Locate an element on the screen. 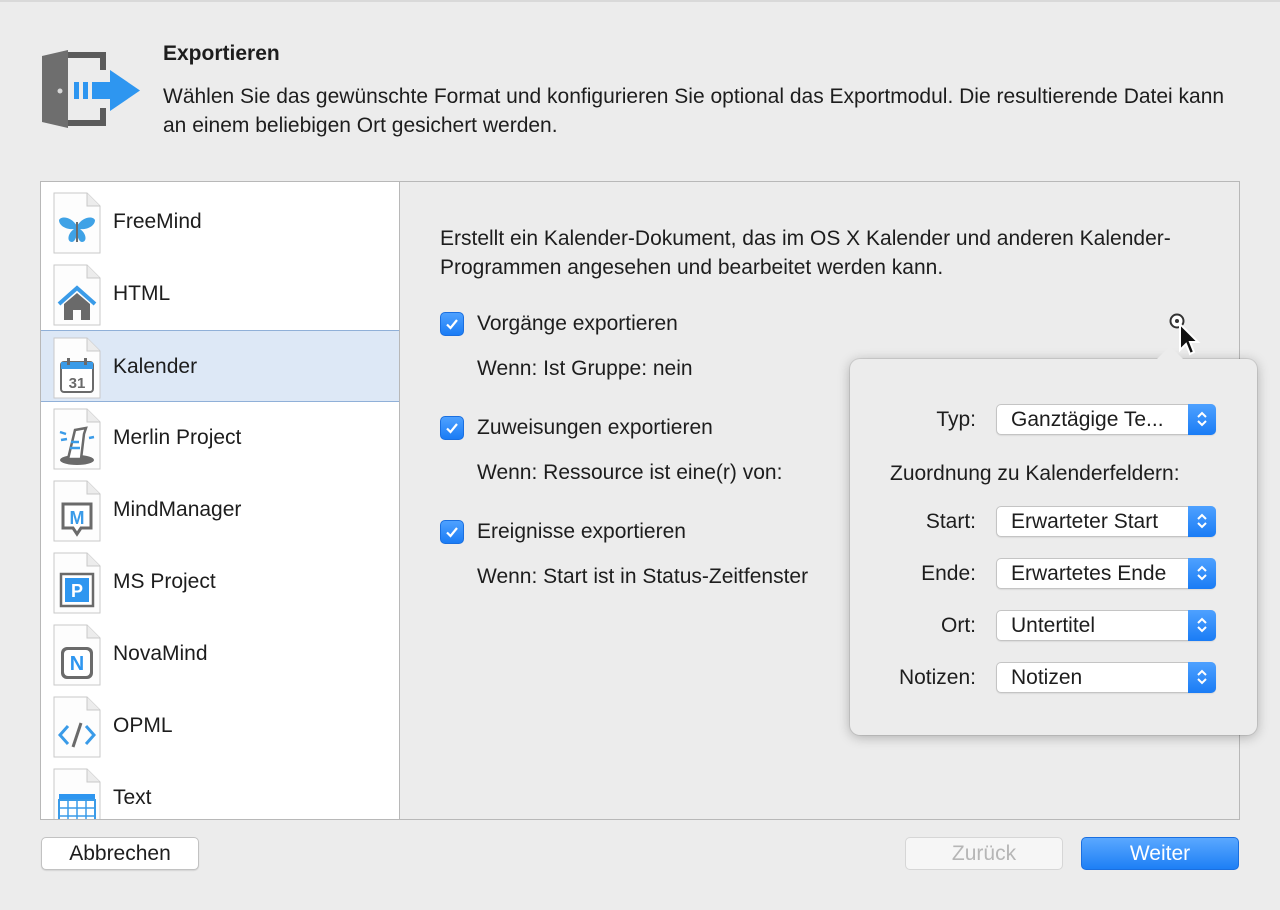 Image resolution: width=1280 pixels, height=910 pixels. zuweisungen-condition: Wenn: Ressource ist eine(r) von: is located at coordinates (629, 473).